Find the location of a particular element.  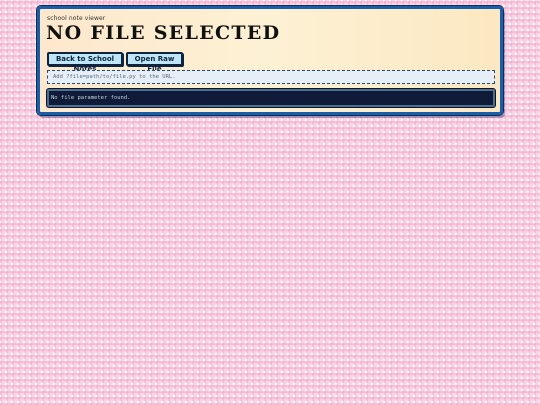

app-name-label: school note viewer is located at coordinates (76, 18).